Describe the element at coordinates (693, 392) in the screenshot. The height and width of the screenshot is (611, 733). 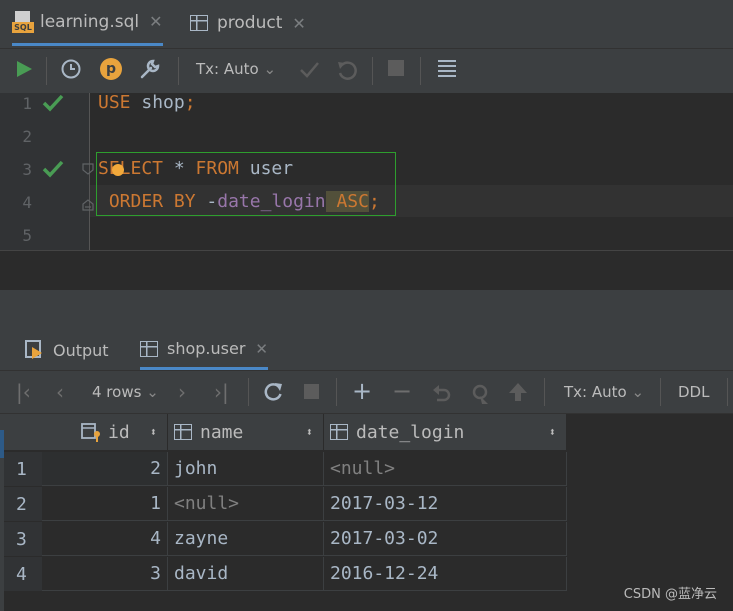
I see `ddl-button: DDL` at that location.